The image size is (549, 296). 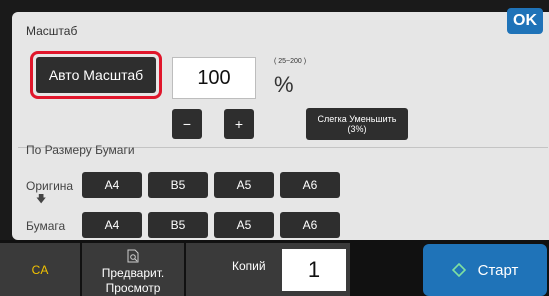 What do you see at coordinates (214, 78) in the screenshot?
I see `zoom-value-field: 100` at bounding box center [214, 78].